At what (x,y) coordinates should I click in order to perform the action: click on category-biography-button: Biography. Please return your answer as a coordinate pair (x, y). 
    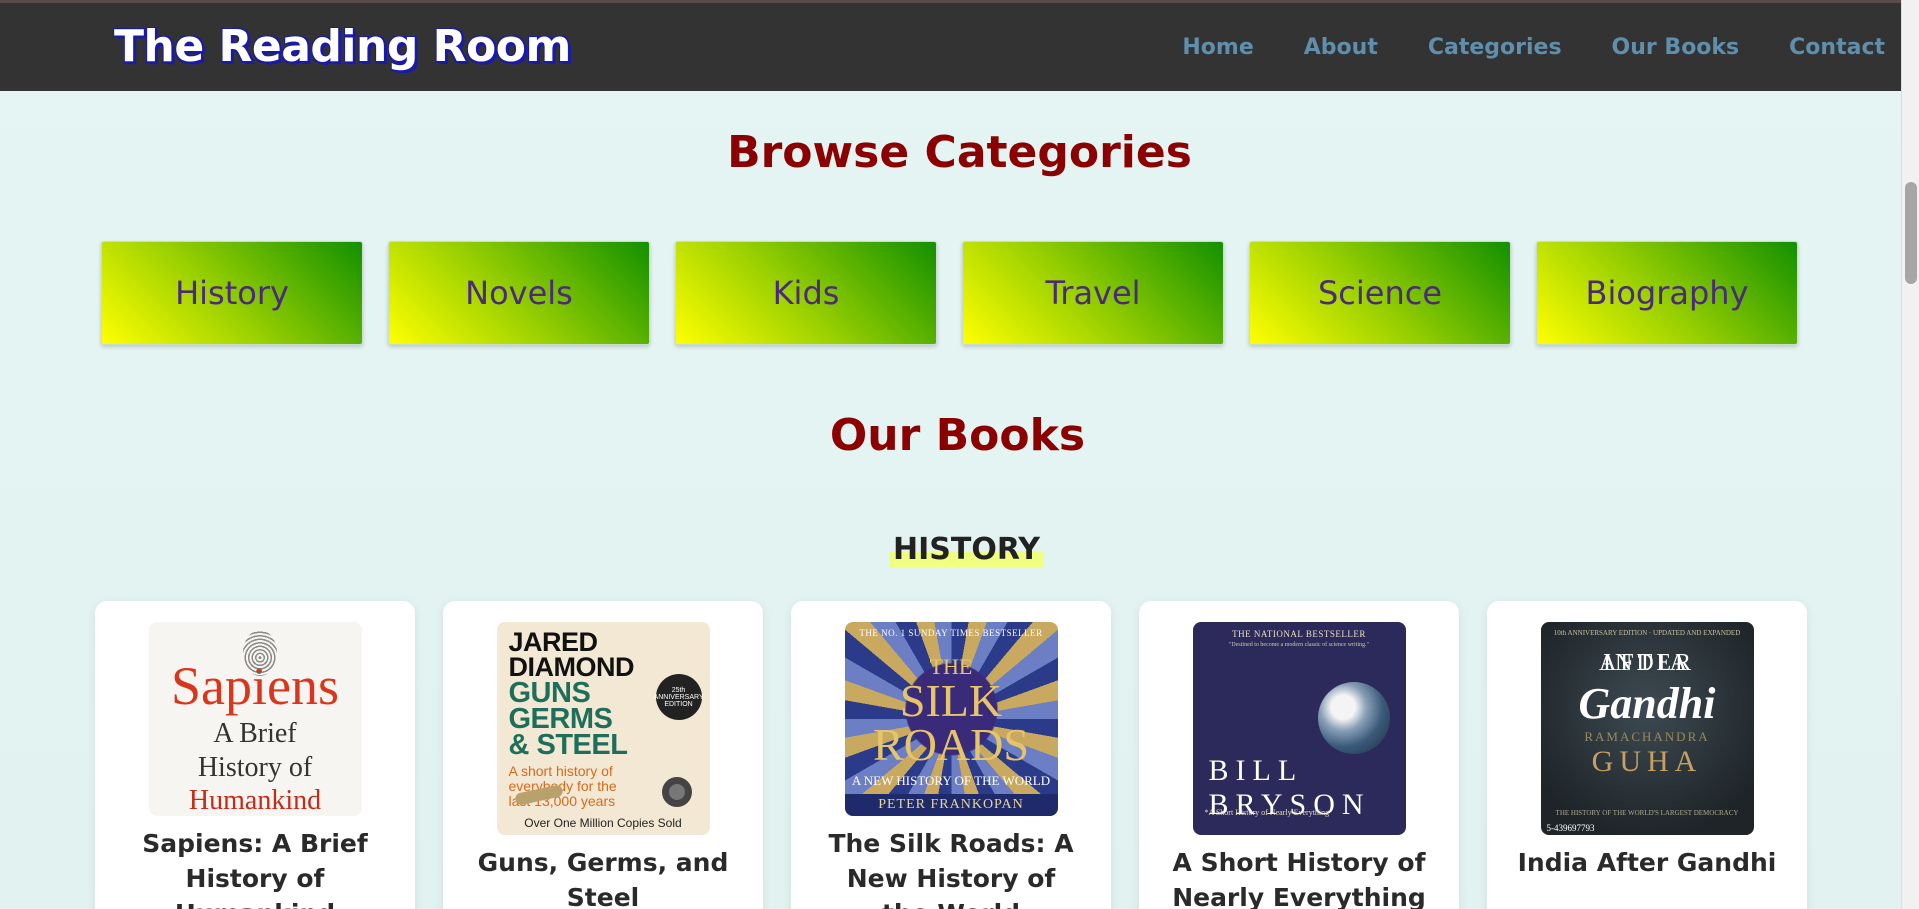
    Looking at the image, I should click on (1667, 293).